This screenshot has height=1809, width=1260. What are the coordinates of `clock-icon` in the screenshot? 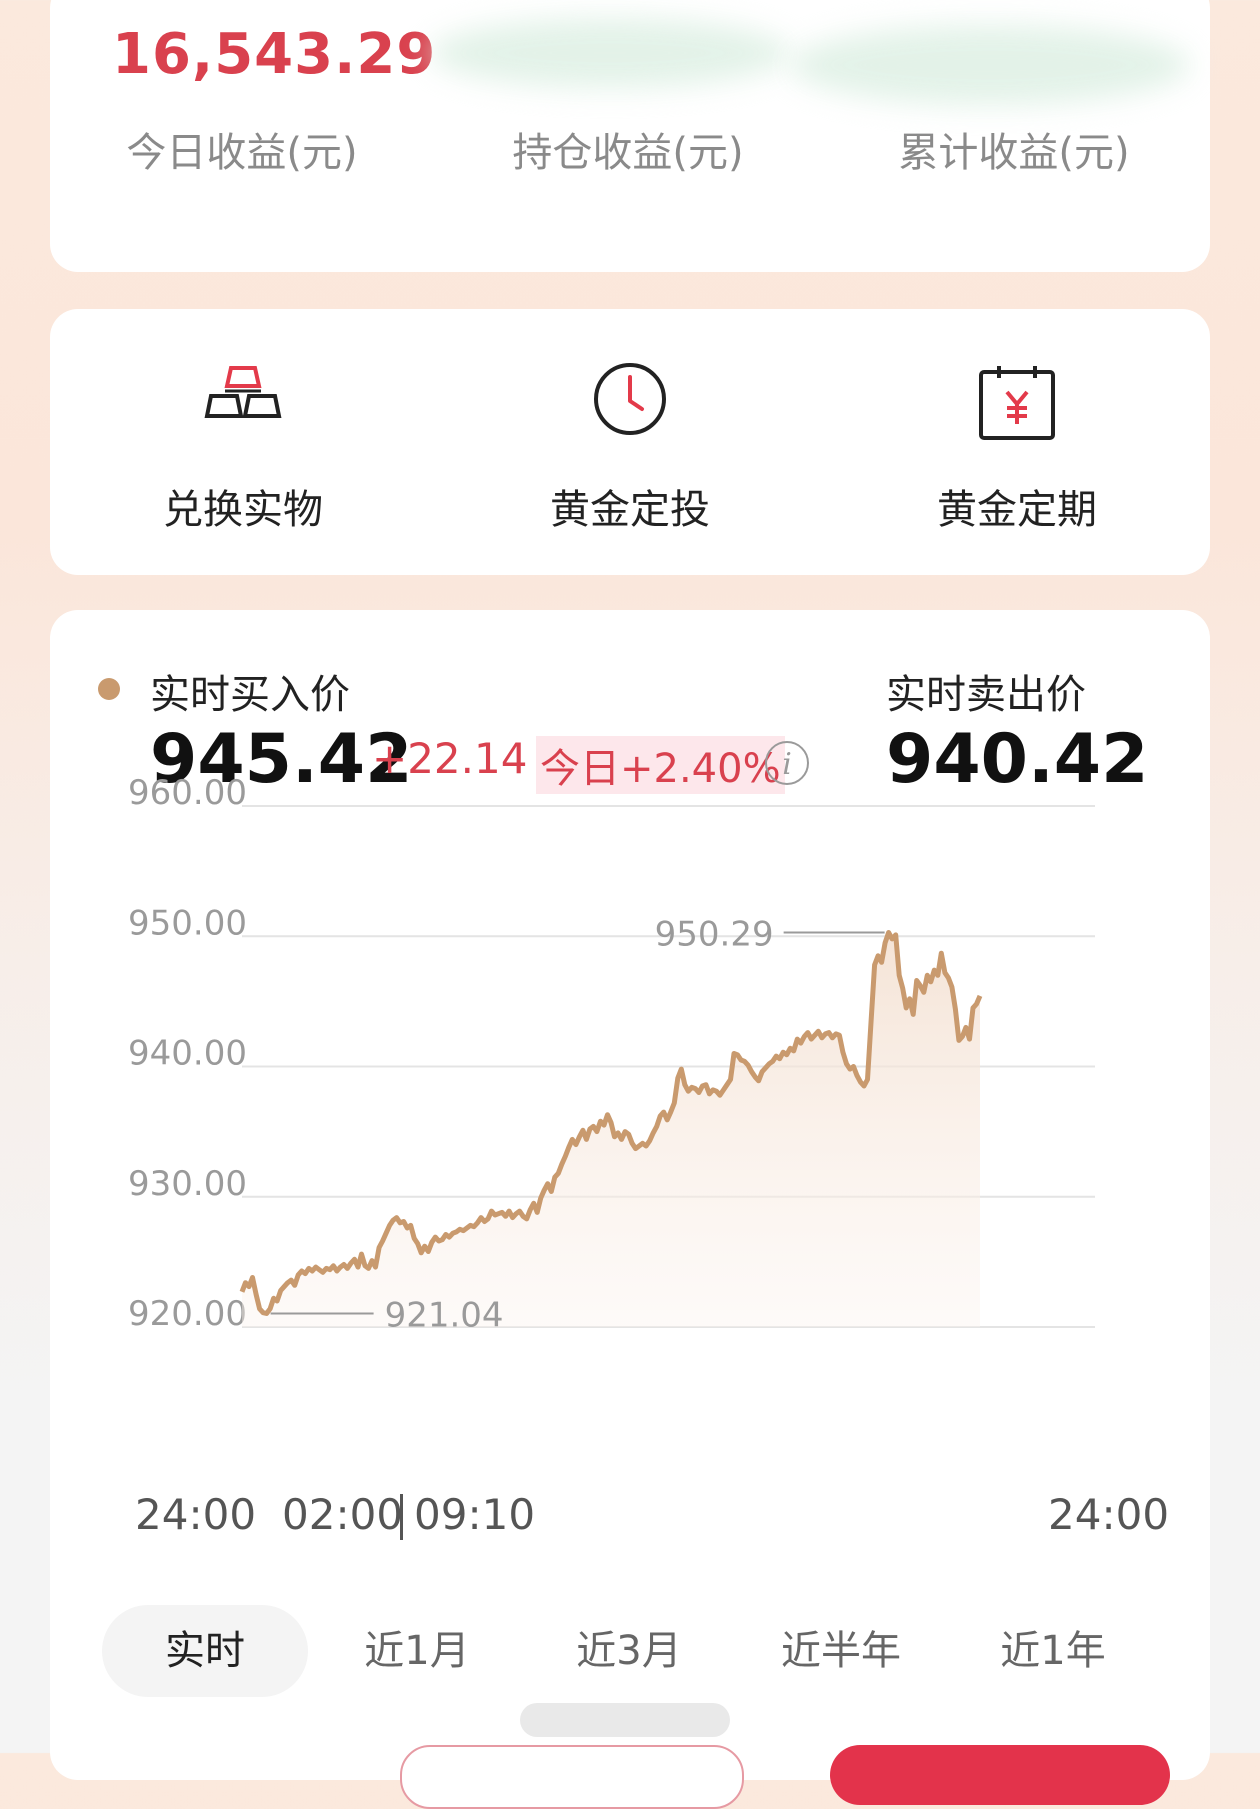 It's located at (630, 399).